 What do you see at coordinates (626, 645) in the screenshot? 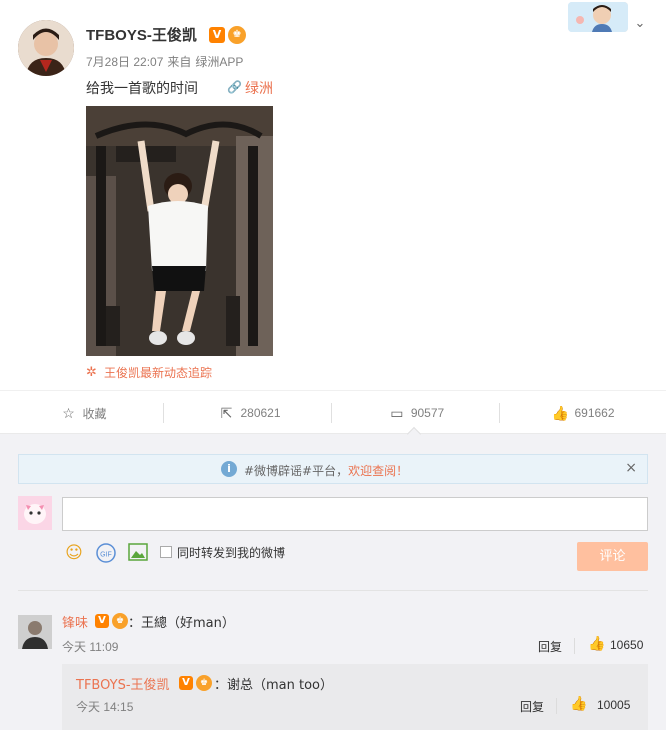
I see `comment-like-count: 10650` at bounding box center [626, 645].